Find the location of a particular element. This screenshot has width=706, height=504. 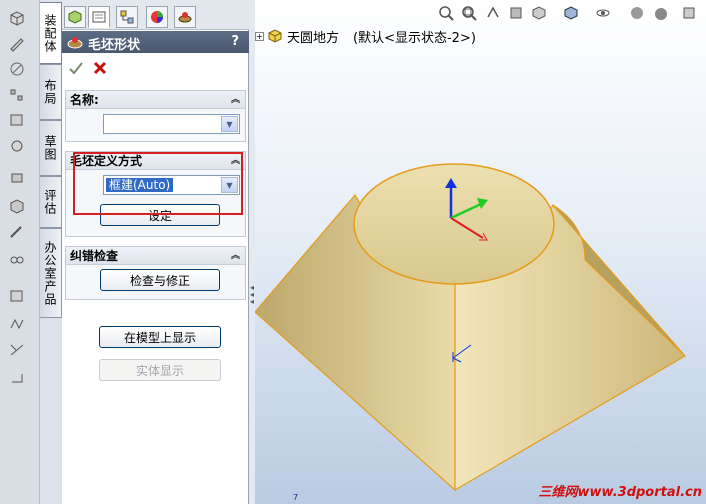

watermark: 三维网www.3dportal.cn is located at coordinates (620, 492).